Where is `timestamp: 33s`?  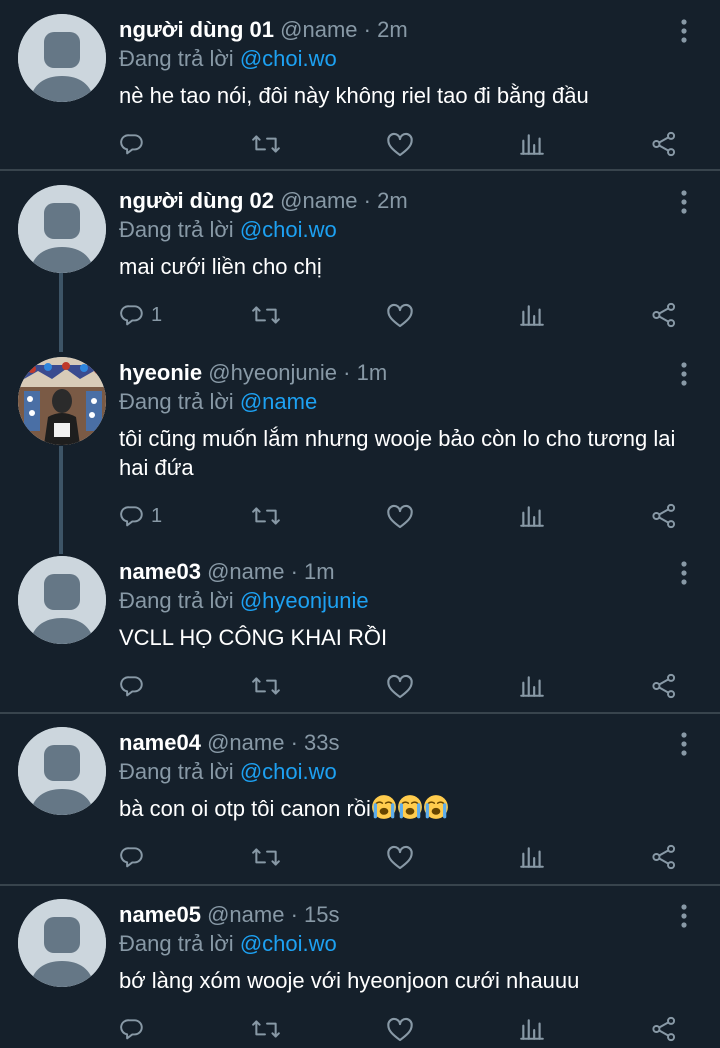 timestamp: 33s is located at coordinates (321, 742).